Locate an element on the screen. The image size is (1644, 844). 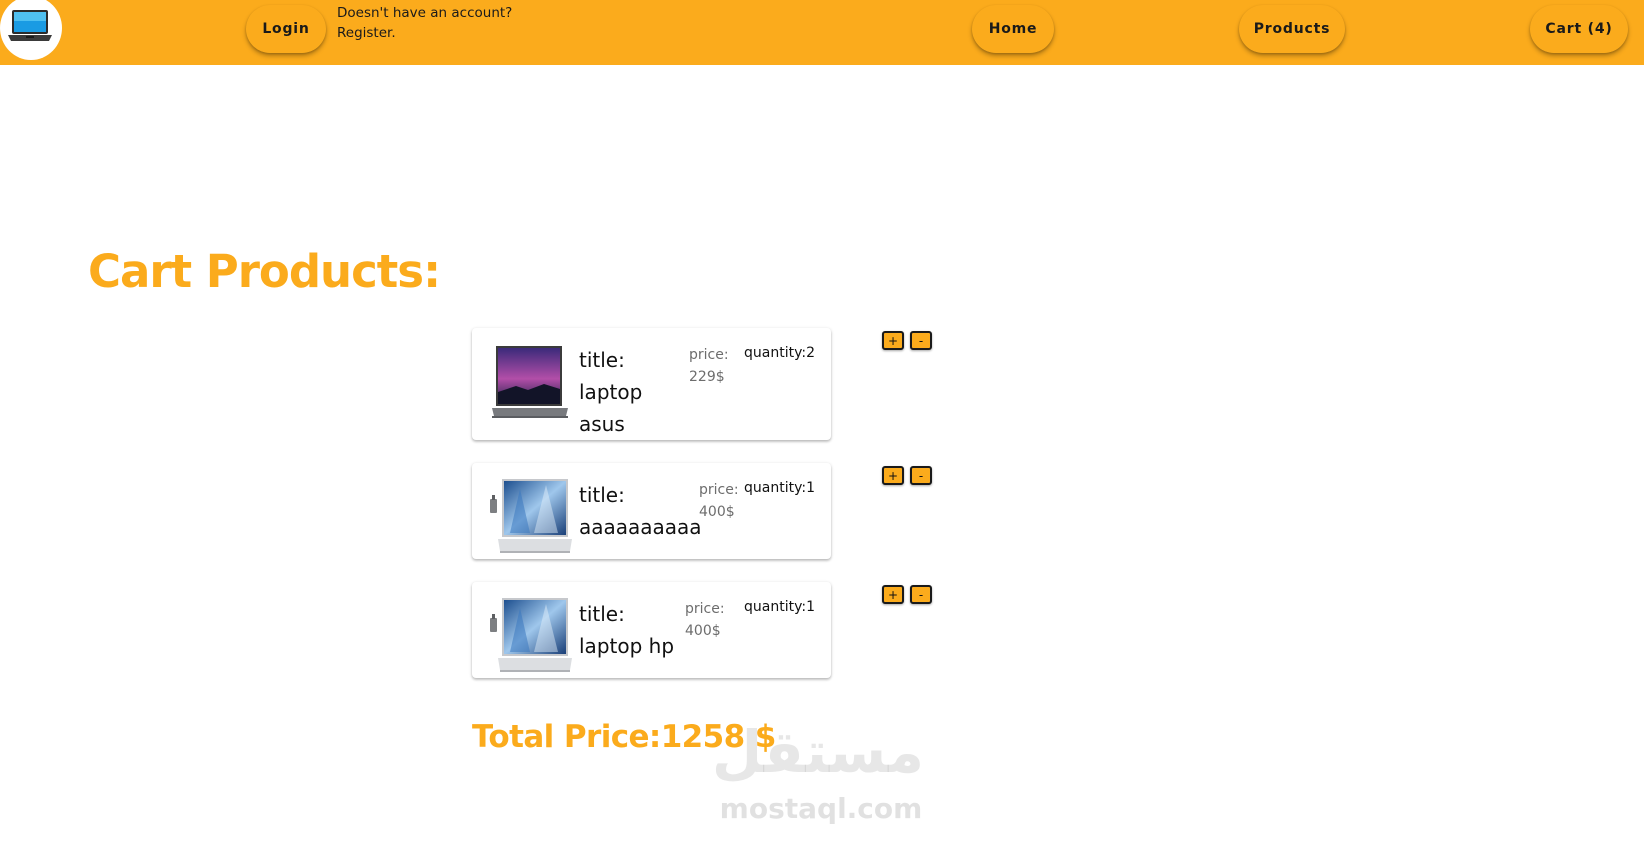
login-button: Login is located at coordinates (286, 29).